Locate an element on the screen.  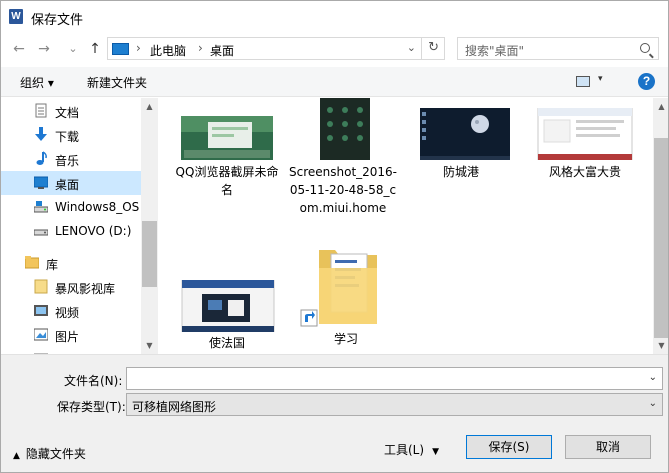
breadcrumb-desktop: 桌面 is located at coordinates (222, 50).